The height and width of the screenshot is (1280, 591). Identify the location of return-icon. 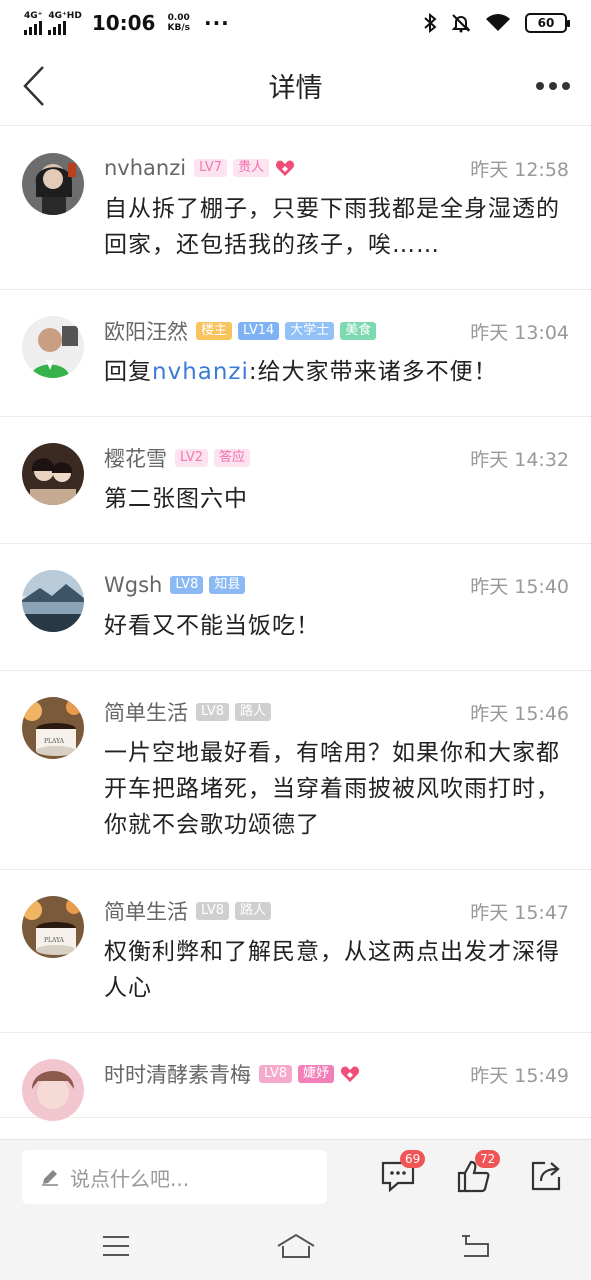
(475, 1246).